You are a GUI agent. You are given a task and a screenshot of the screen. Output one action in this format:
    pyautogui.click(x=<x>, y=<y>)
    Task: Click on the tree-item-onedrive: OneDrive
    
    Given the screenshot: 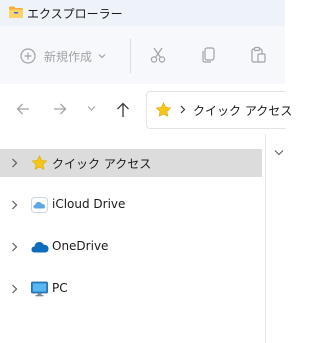 What is the action you would take?
    pyautogui.click(x=131, y=247)
    